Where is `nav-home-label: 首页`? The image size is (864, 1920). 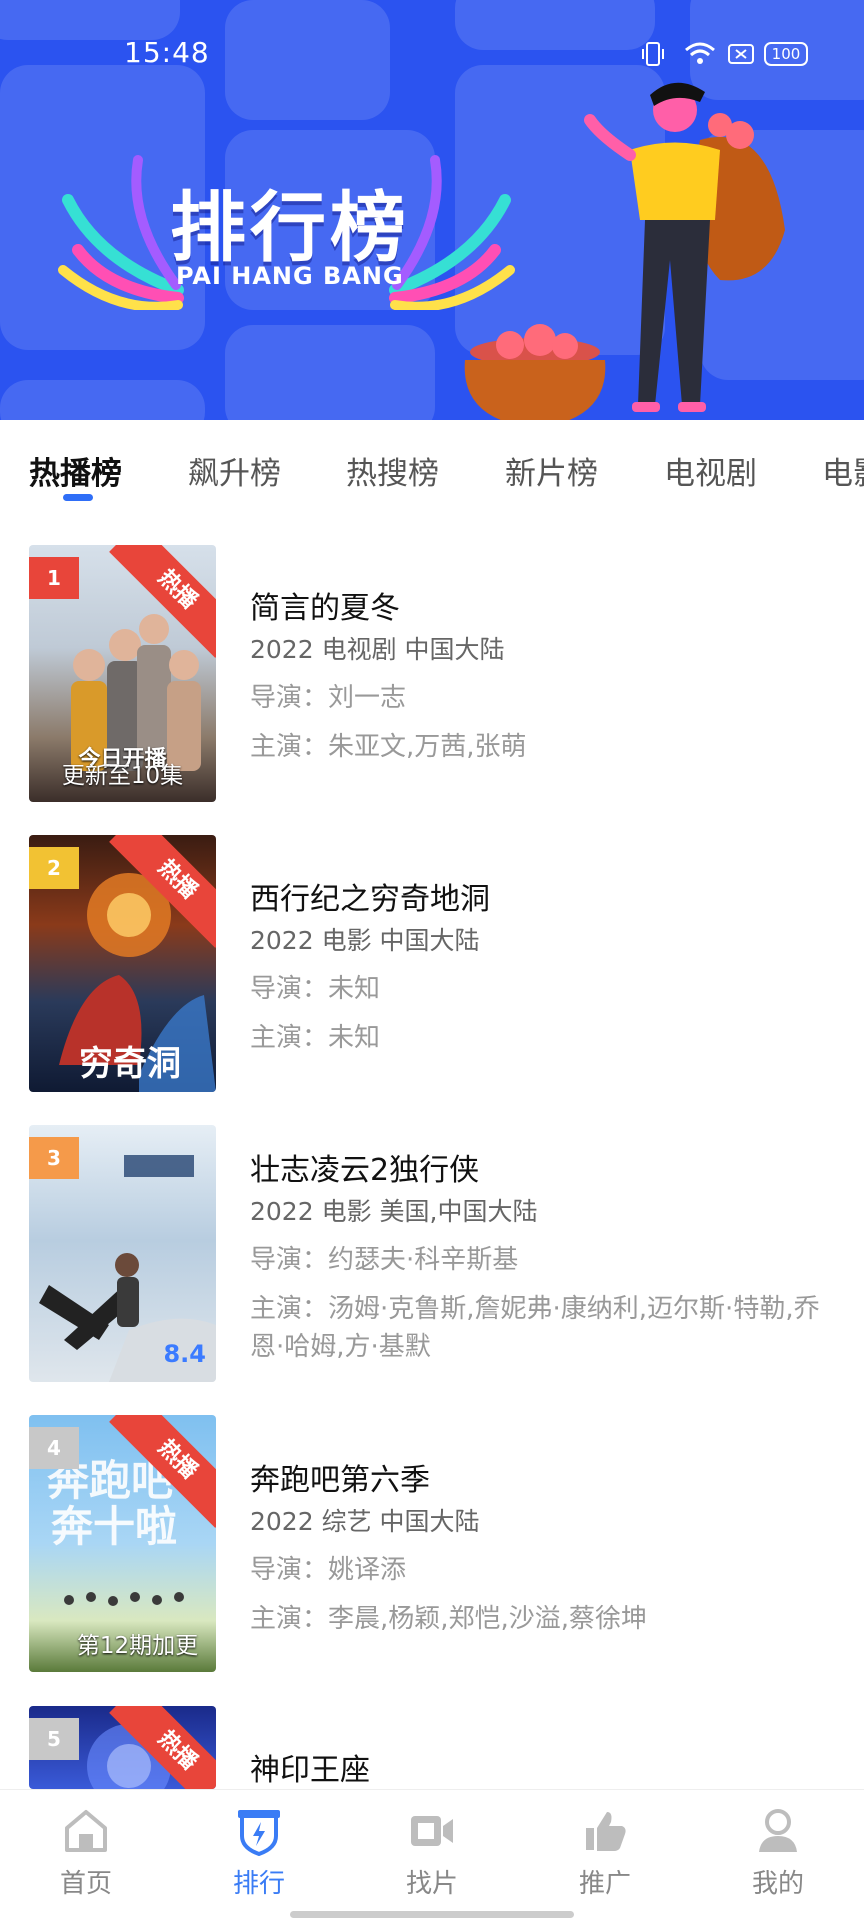 nav-home-label: 首页 is located at coordinates (86, 1881).